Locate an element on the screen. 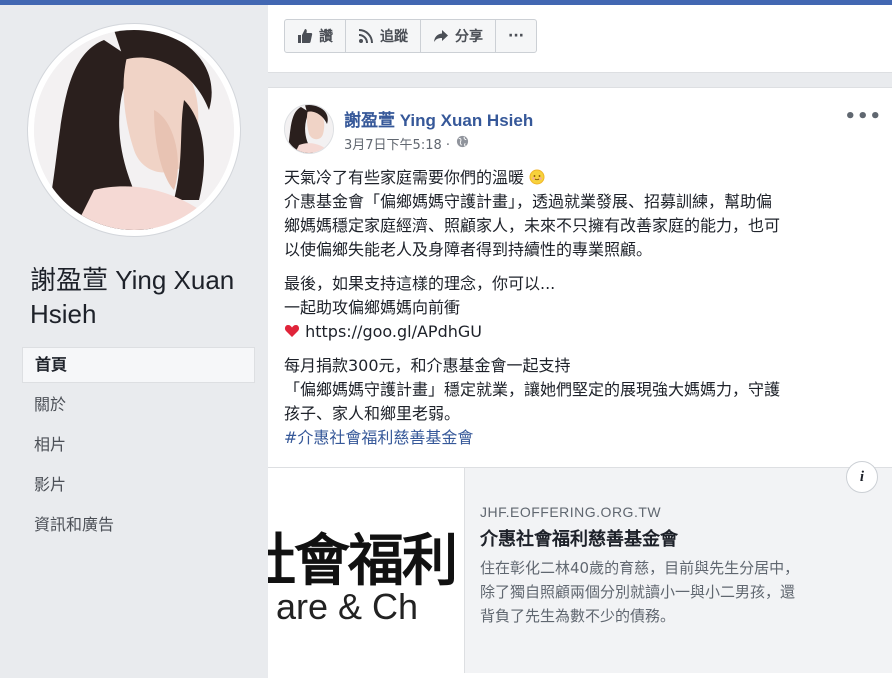 The width and height of the screenshot is (892, 678). follow-label: 追蹤 is located at coordinates (394, 37).